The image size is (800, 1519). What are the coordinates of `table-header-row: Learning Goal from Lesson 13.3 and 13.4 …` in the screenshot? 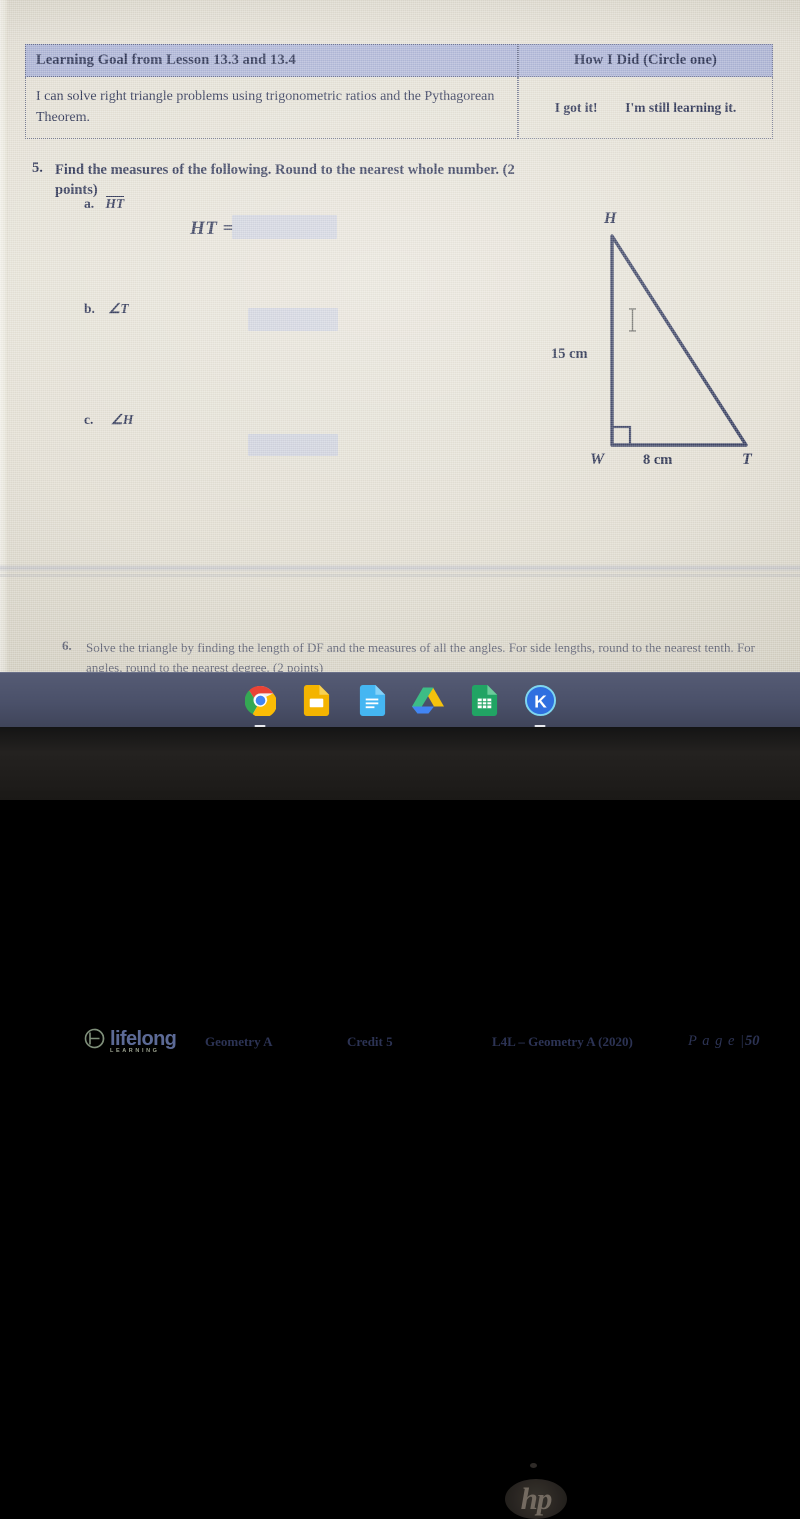 It's located at (399, 60).